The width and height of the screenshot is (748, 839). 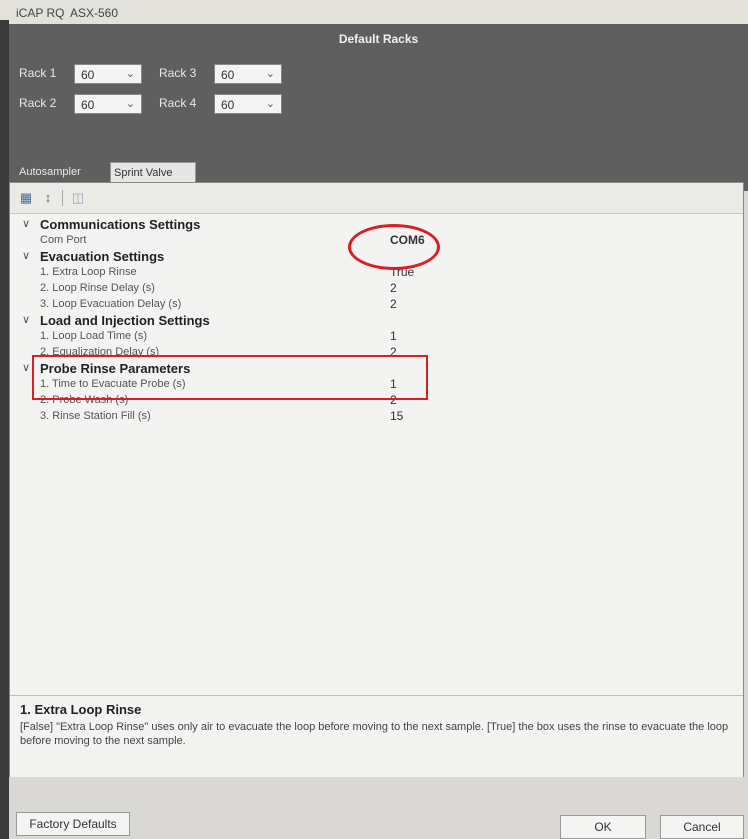 I want to click on factory-defaults-button: Factory Defaults, so click(x=73, y=824).